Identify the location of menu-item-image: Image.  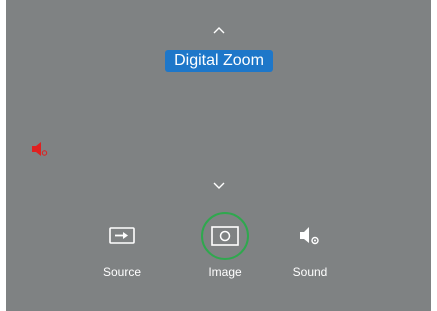
(225, 248).